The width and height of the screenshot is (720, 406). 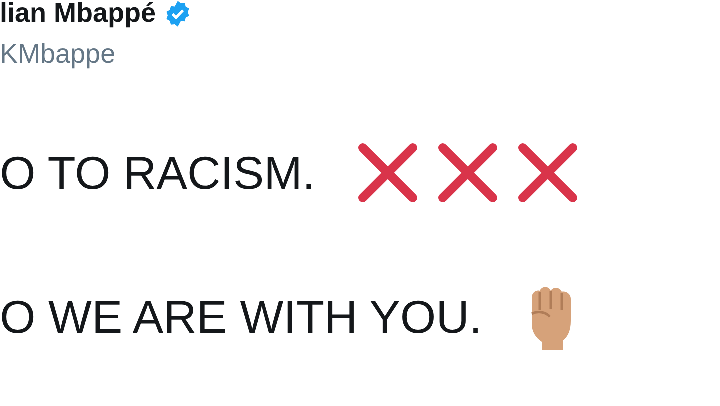 I want to click on tweet-text: O TO RACISM., so click(x=158, y=173).